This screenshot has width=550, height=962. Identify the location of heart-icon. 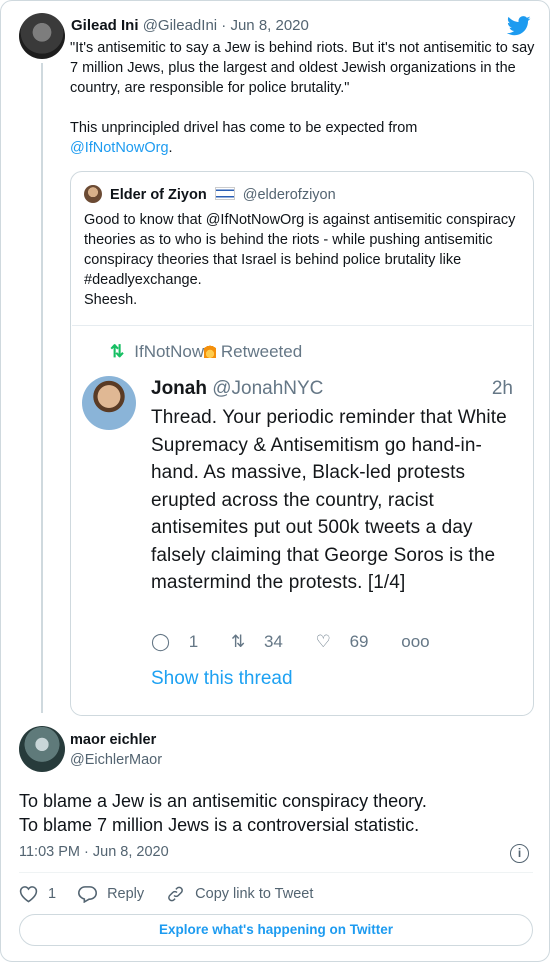
(28, 894).